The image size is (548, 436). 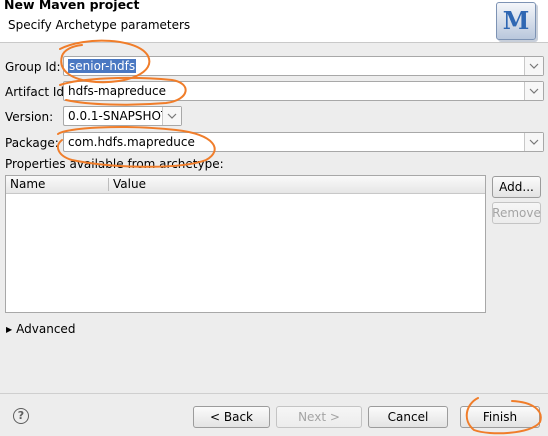 I want to click on page-subtitle: Specify Archetype parameters, so click(x=99, y=25).